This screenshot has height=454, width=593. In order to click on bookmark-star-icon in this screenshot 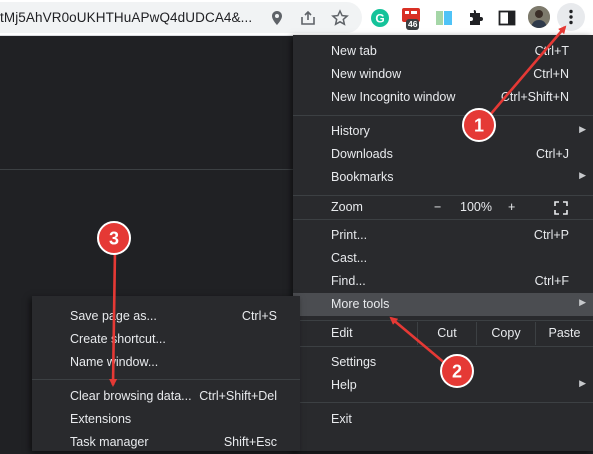, I will do `click(340, 18)`.